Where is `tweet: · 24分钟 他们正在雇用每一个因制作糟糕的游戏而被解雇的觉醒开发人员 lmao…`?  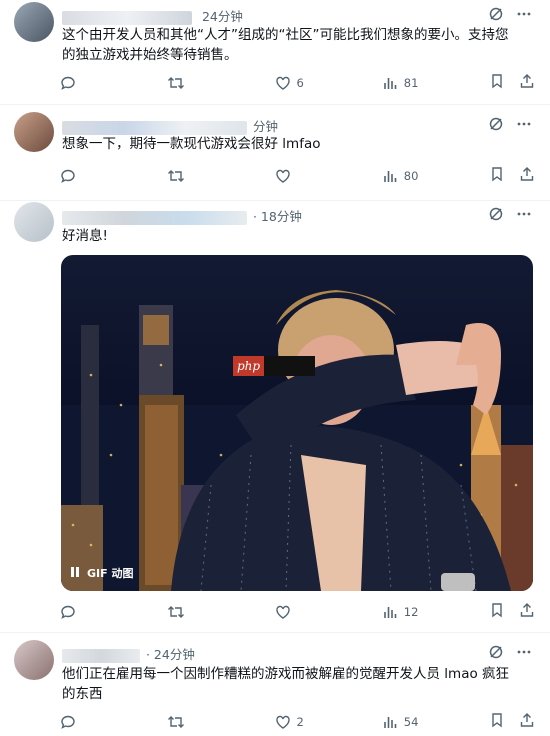 tweet: · 24分钟 他们正在雇用每一个因制作糟糕的游戏而被解雇的觉醒开发人员 lmao… is located at coordinates (275, 684).